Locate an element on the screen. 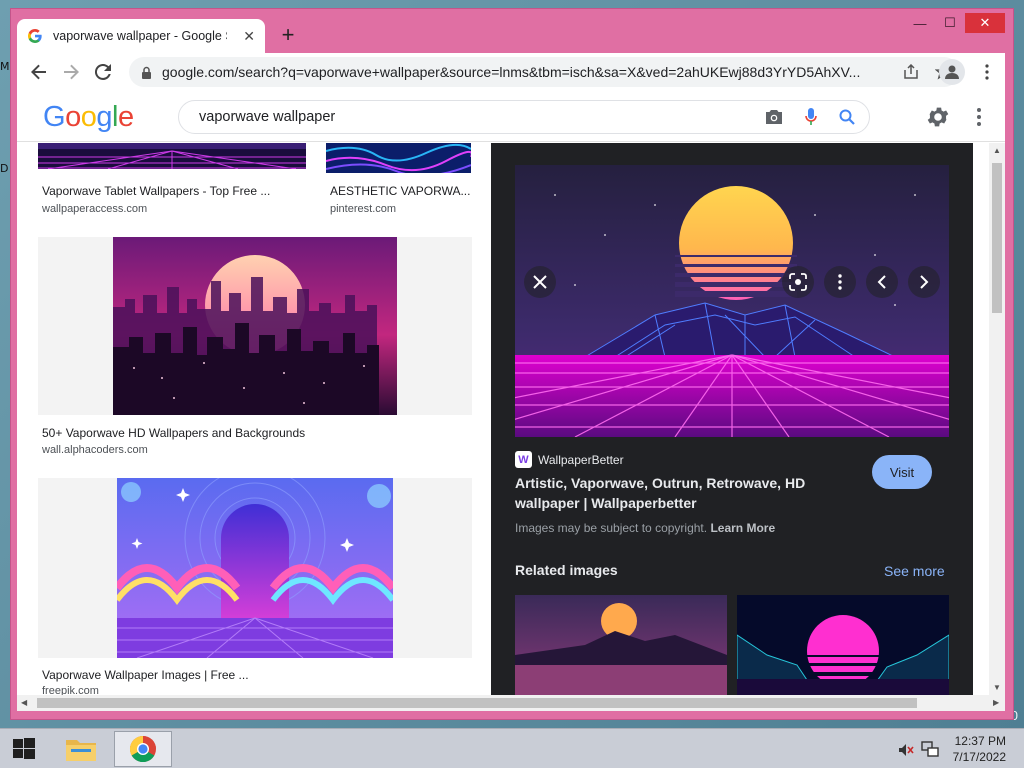 The width and height of the screenshot is (1024, 768). back-button is located at coordinates (39, 72).